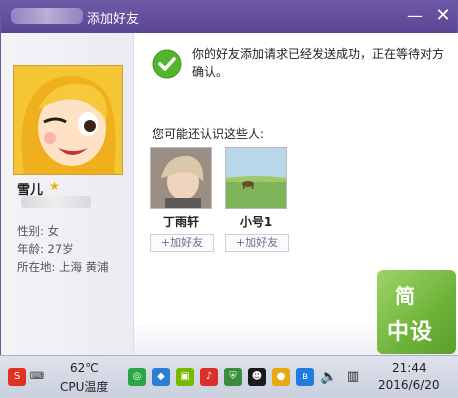 The height and width of the screenshot is (398, 458). I want to click on sogou-input-icon: S, so click(17, 377).